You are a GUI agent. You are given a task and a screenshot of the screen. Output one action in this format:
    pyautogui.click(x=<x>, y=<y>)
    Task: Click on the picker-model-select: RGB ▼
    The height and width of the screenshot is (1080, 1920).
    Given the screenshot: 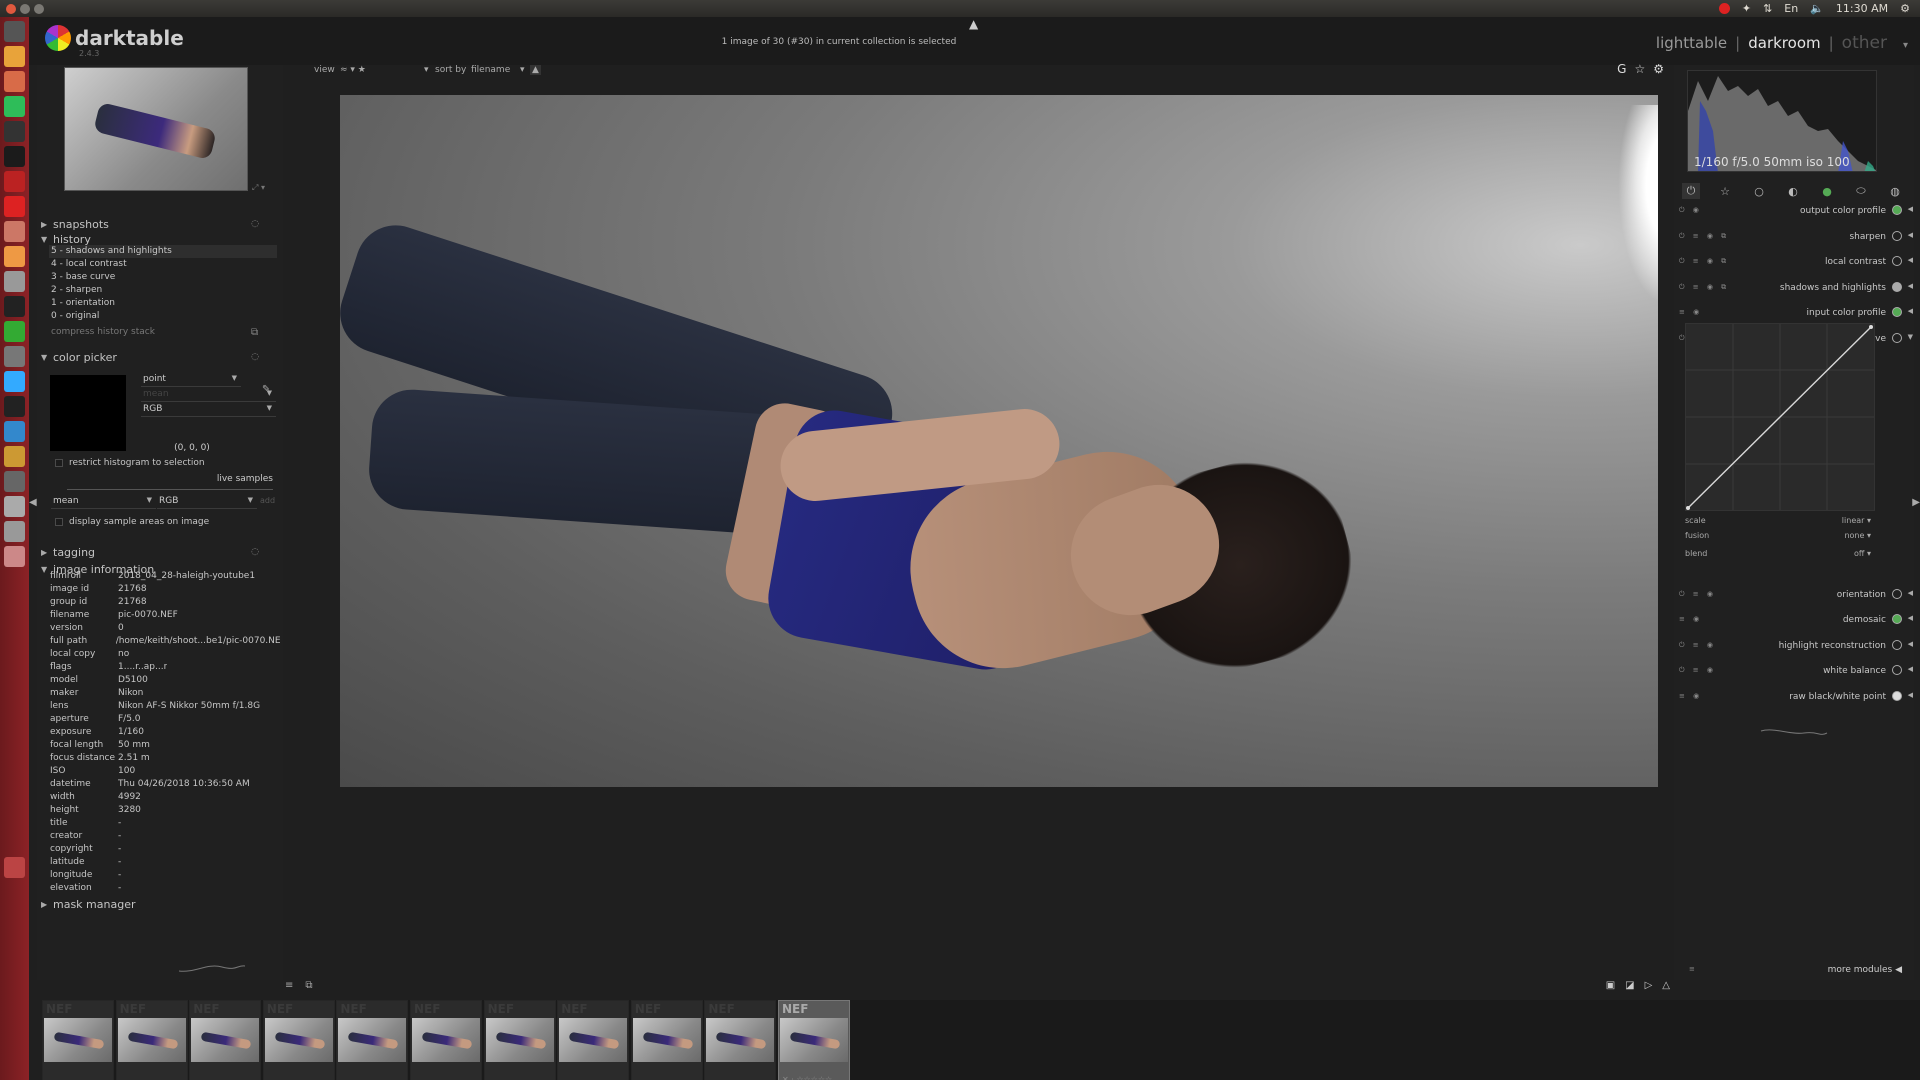 What is the action you would take?
    pyautogui.click(x=208, y=410)
    